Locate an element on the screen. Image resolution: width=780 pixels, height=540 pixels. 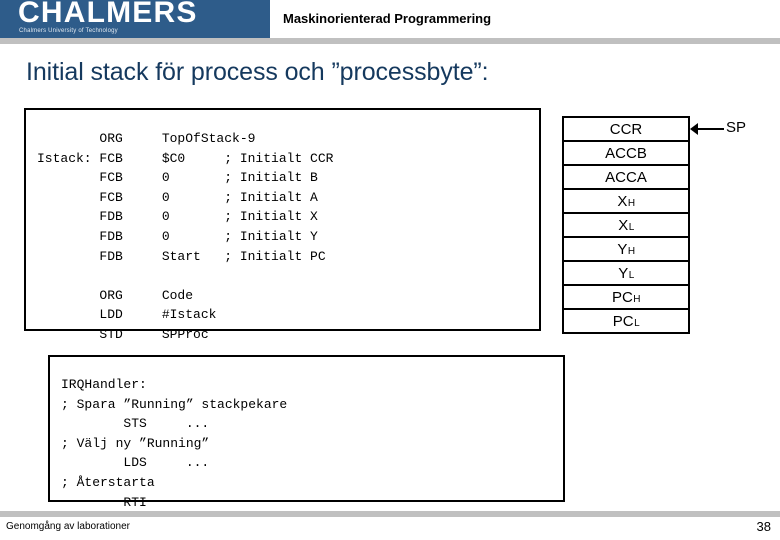
chalmers-wordmark: CHALMERS is located at coordinates (108, 14).